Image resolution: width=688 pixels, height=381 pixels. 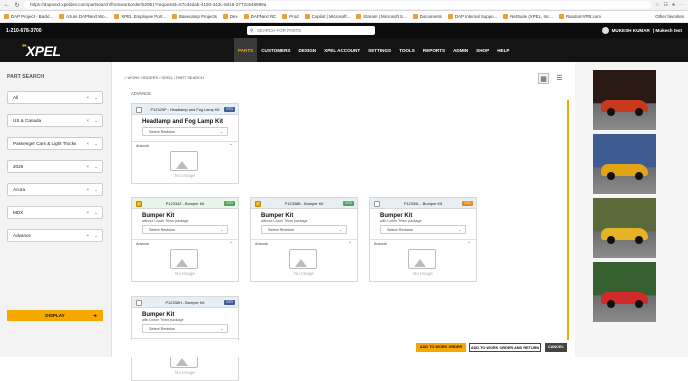 I want to click on user-menu: MUKESH KUMAR | Mukesh test, so click(x=641, y=30).